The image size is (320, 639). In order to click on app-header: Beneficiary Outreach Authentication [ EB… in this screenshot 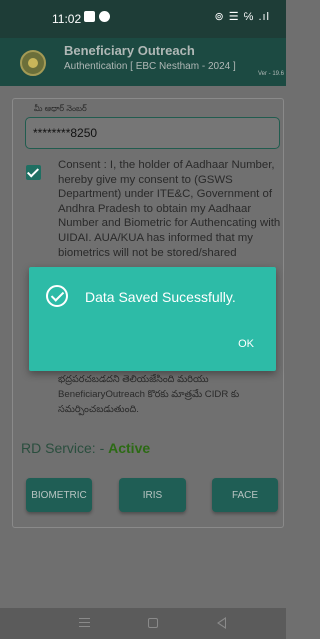, I will do `click(143, 62)`.